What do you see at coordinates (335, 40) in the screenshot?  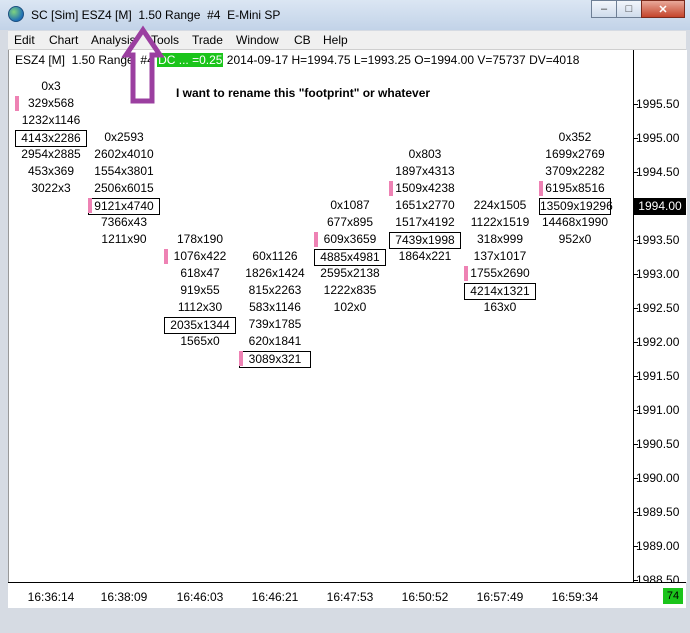 I see `menu-help: Help` at bounding box center [335, 40].